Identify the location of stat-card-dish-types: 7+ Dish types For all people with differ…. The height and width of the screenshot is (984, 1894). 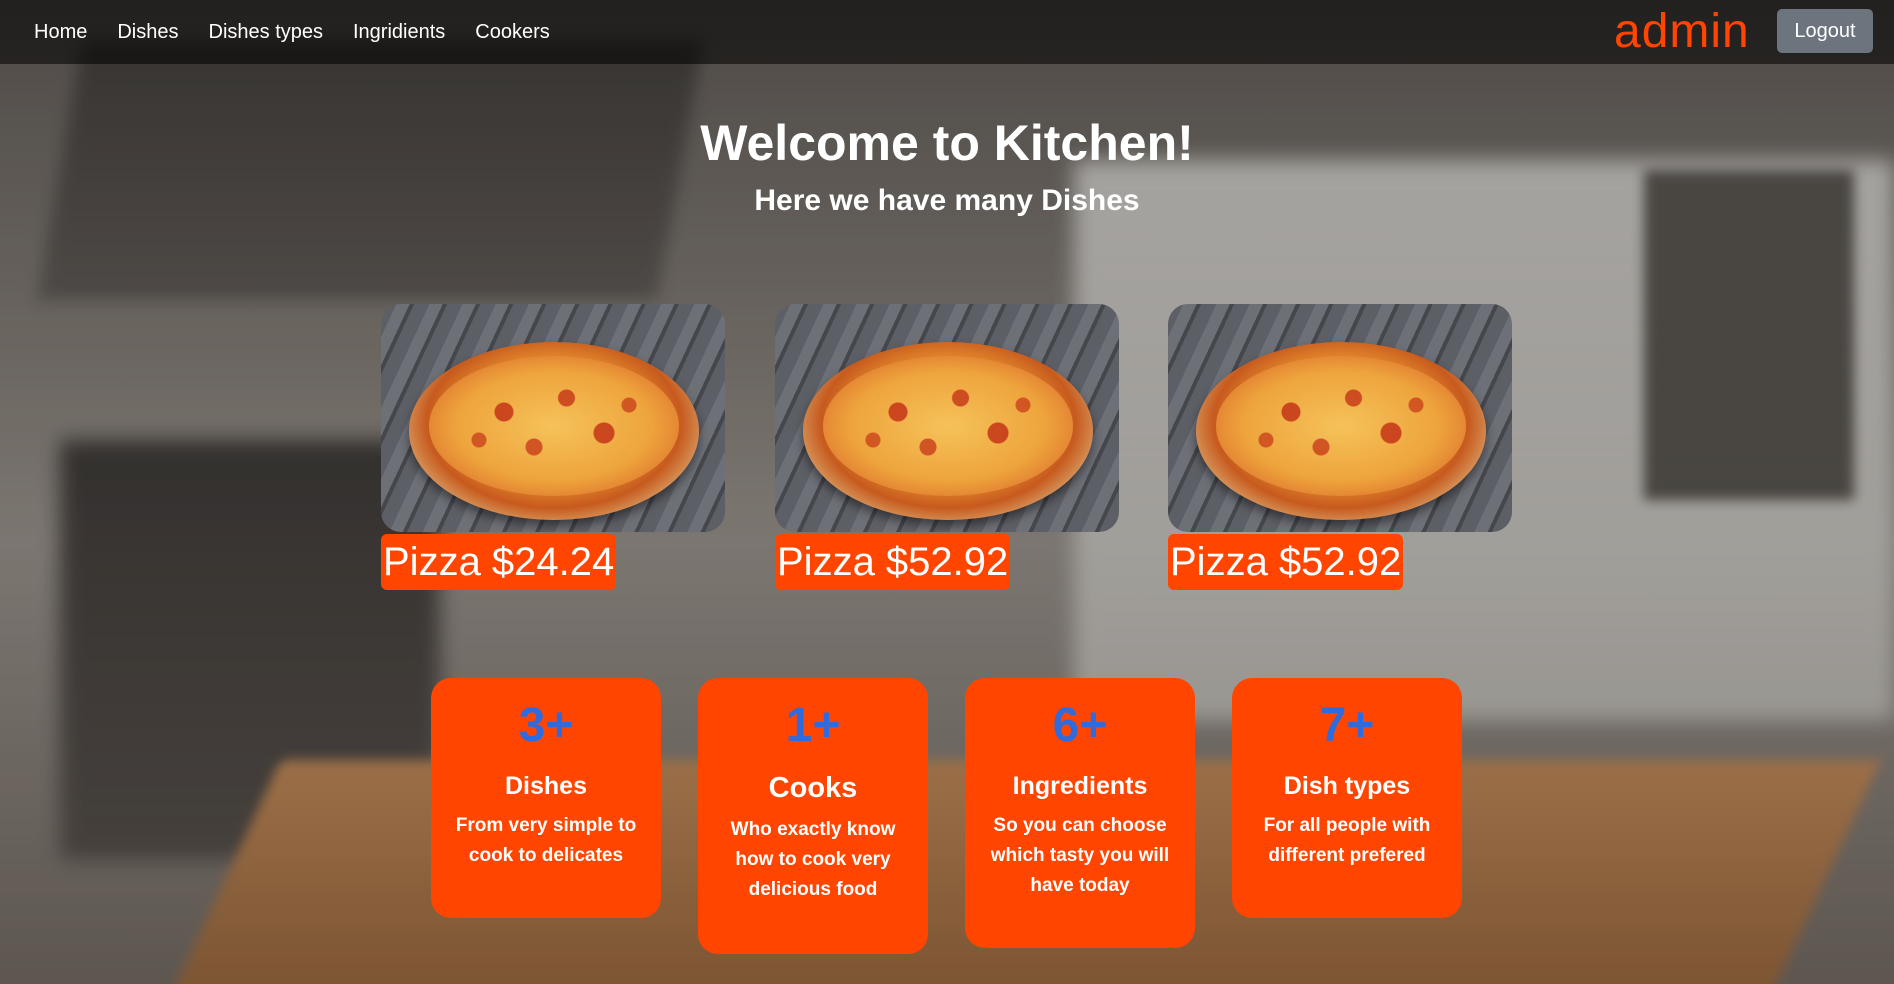
(1347, 798).